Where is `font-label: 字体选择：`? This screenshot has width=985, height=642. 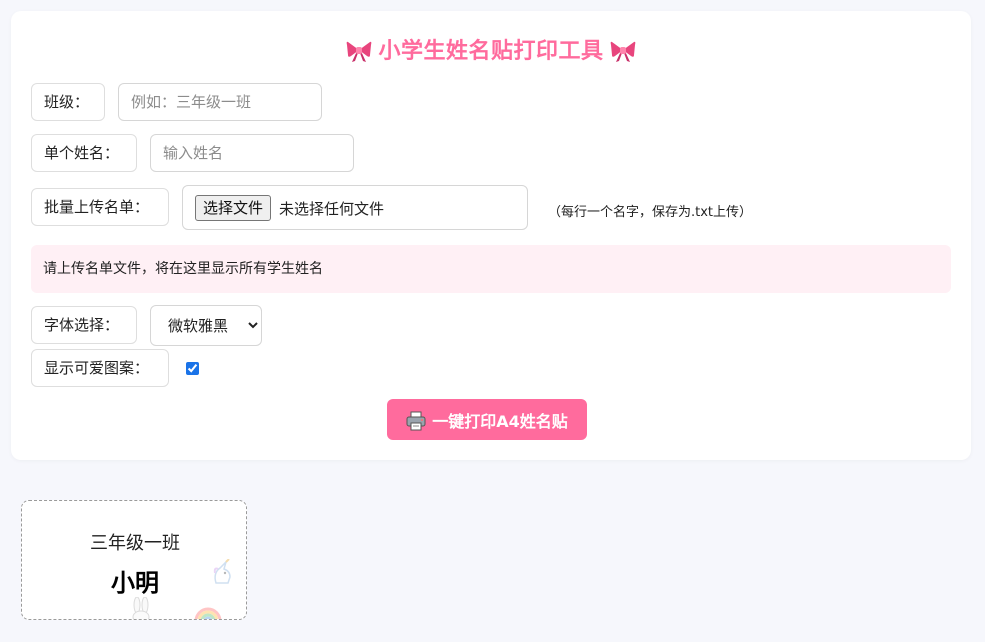
font-label: 字体选择： is located at coordinates (84, 325).